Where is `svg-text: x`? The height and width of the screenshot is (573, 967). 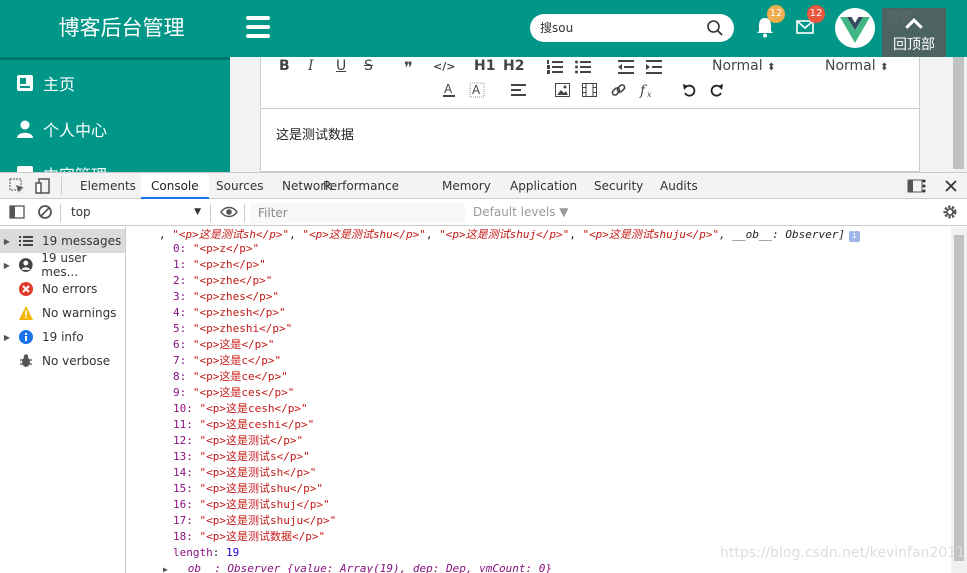
svg-text: x is located at coordinates (649, 94).